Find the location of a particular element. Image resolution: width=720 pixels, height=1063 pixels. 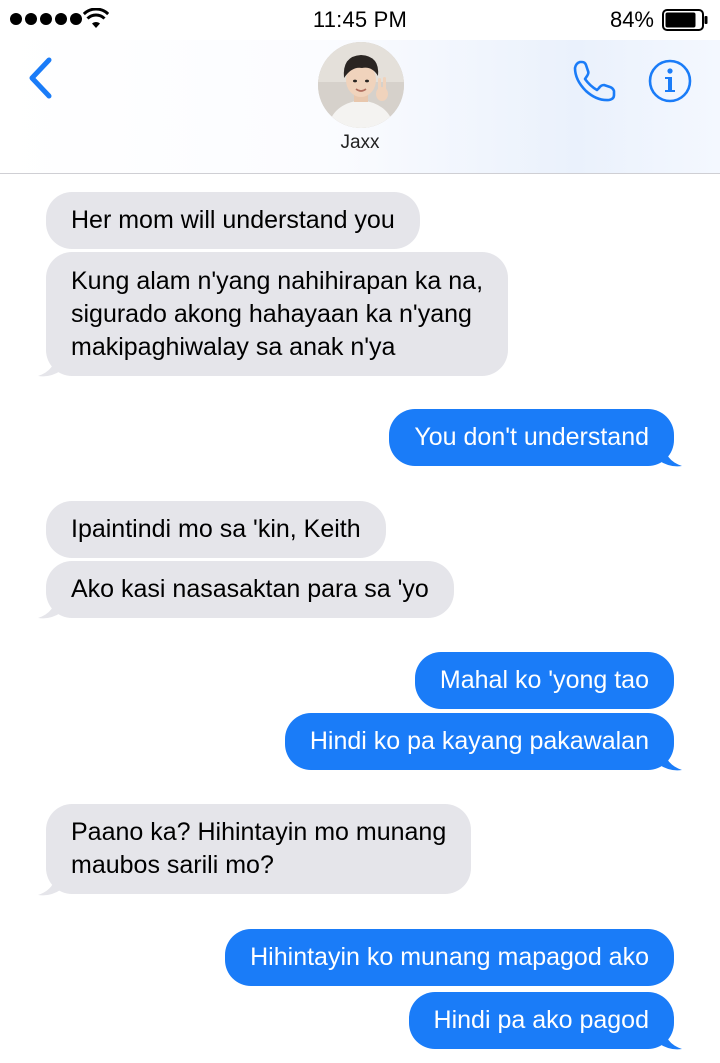

message-text: Ako kasi nasasaktan para sa 'yo is located at coordinates (250, 589).